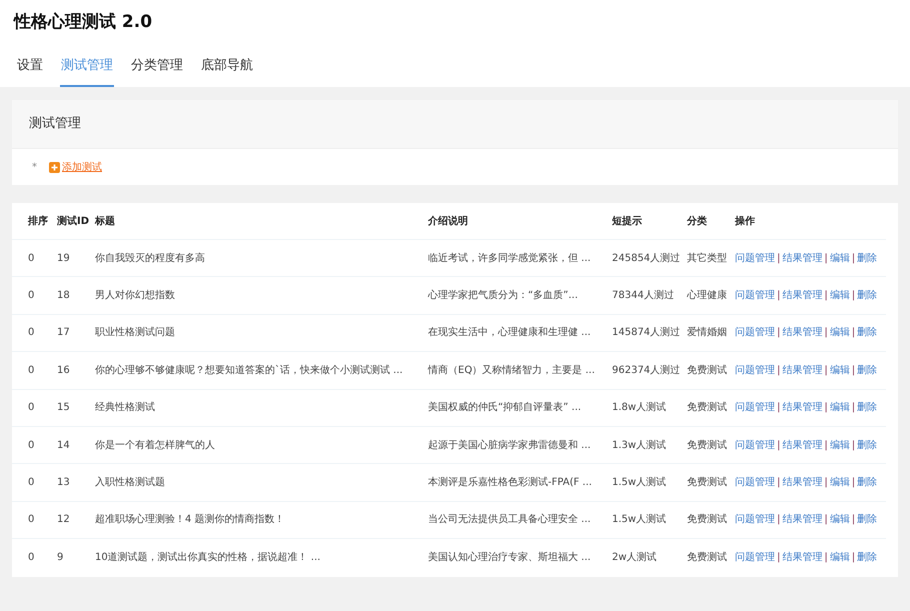 This screenshot has width=910, height=611. I want to click on column-header: 排序, so click(38, 221).